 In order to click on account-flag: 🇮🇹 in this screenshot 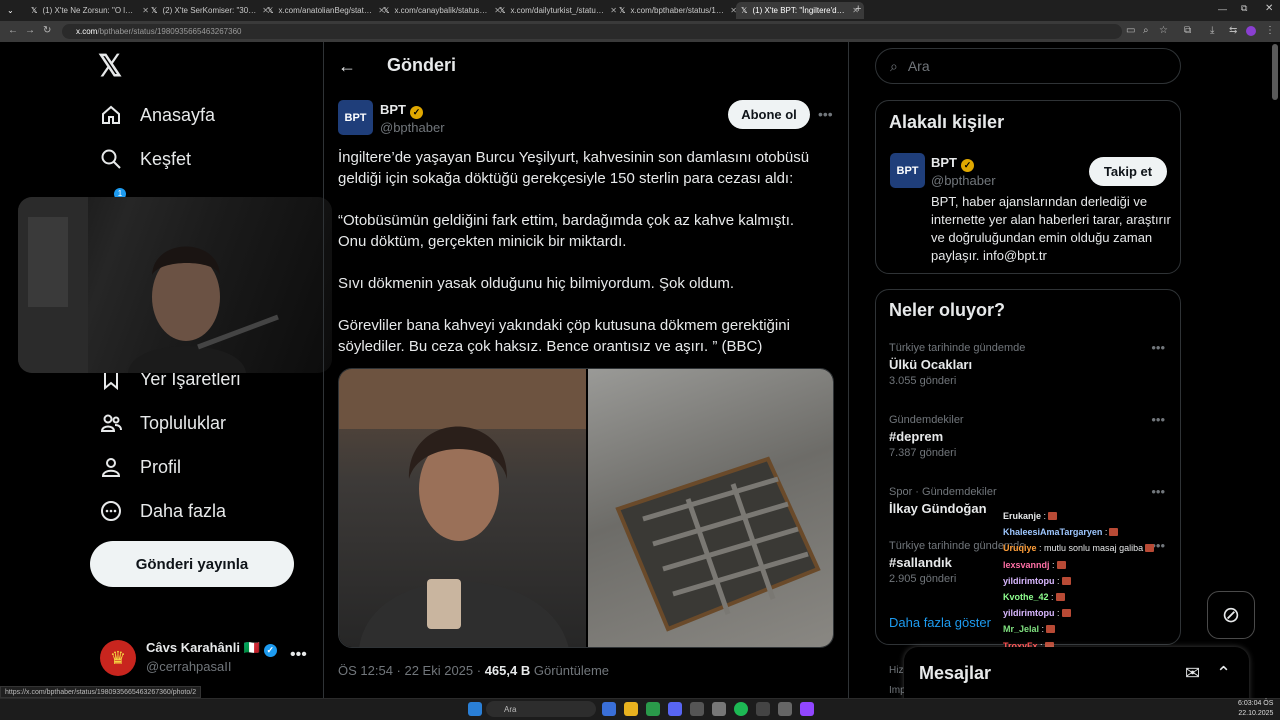, I will do `click(251, 647)`.